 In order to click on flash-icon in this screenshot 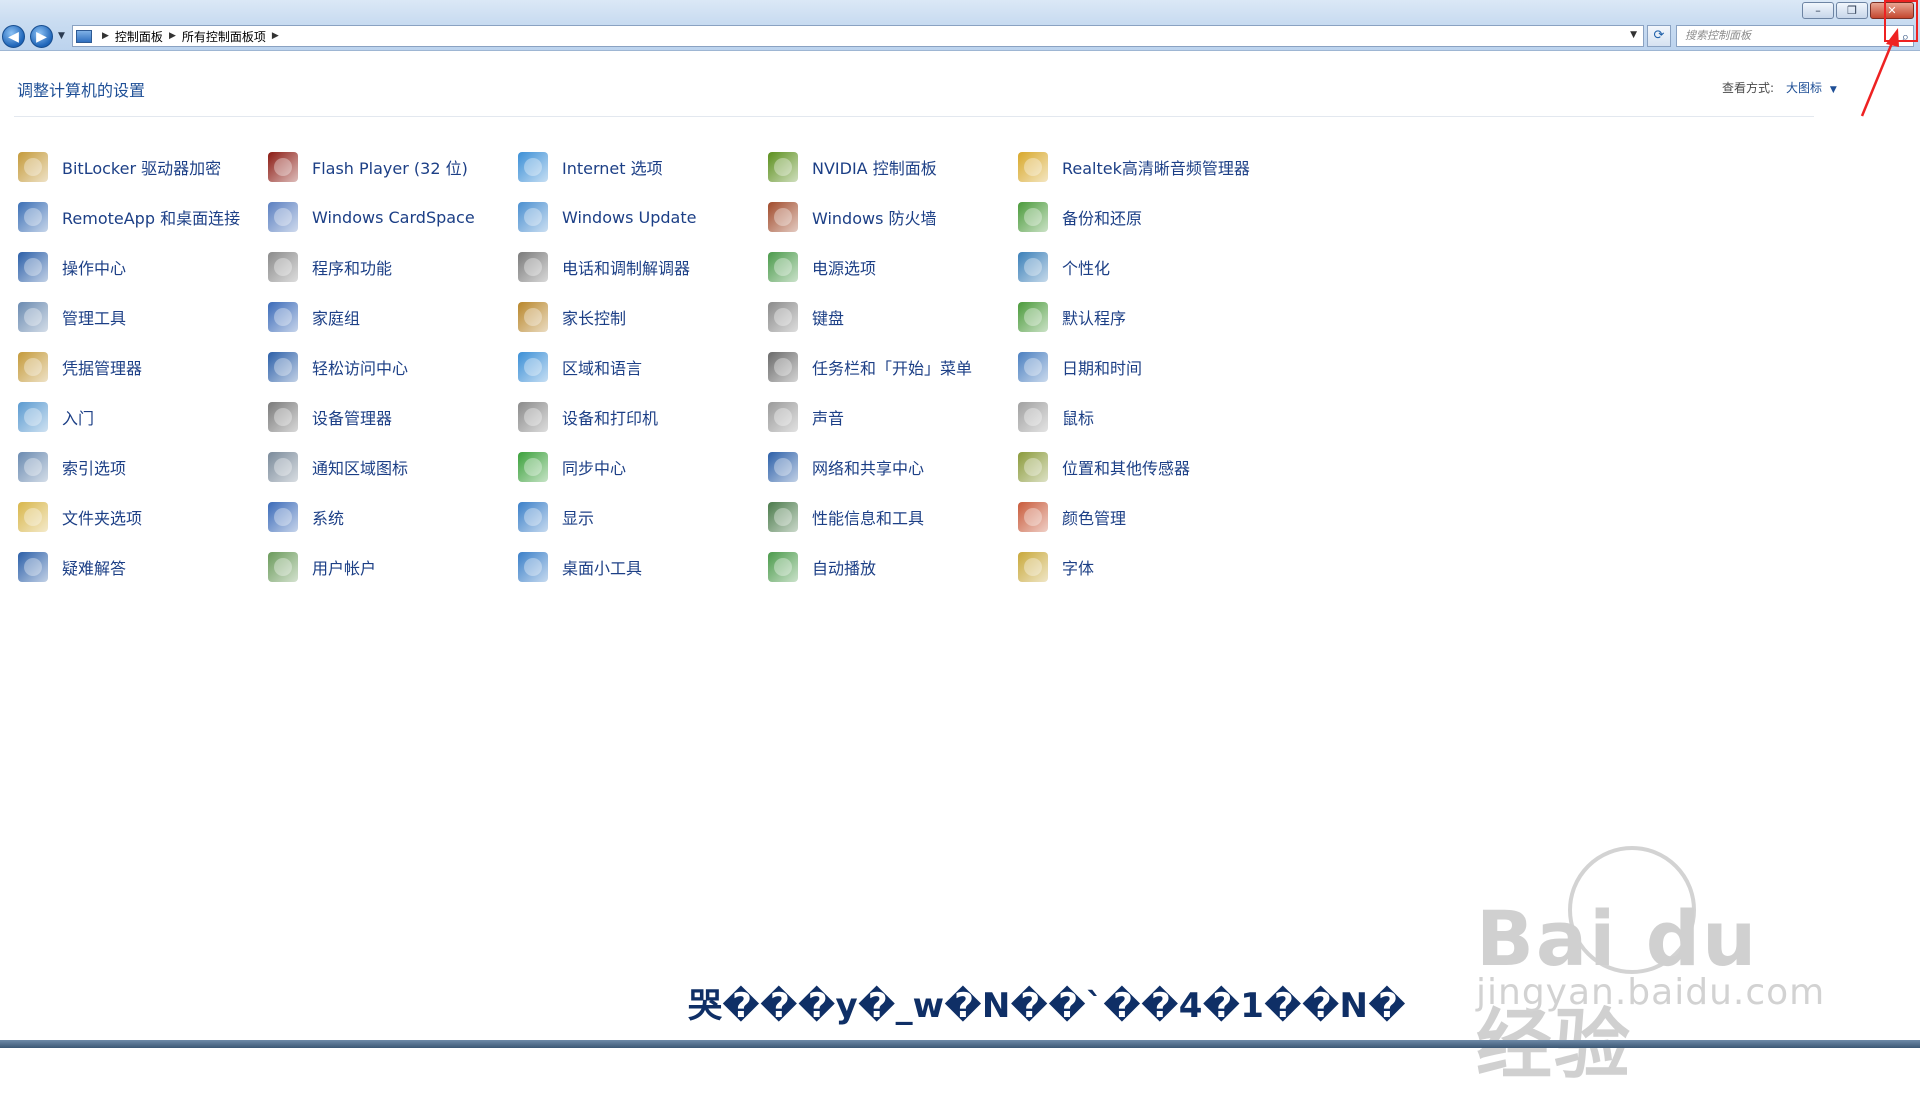, I will do `click(283, 167)`.